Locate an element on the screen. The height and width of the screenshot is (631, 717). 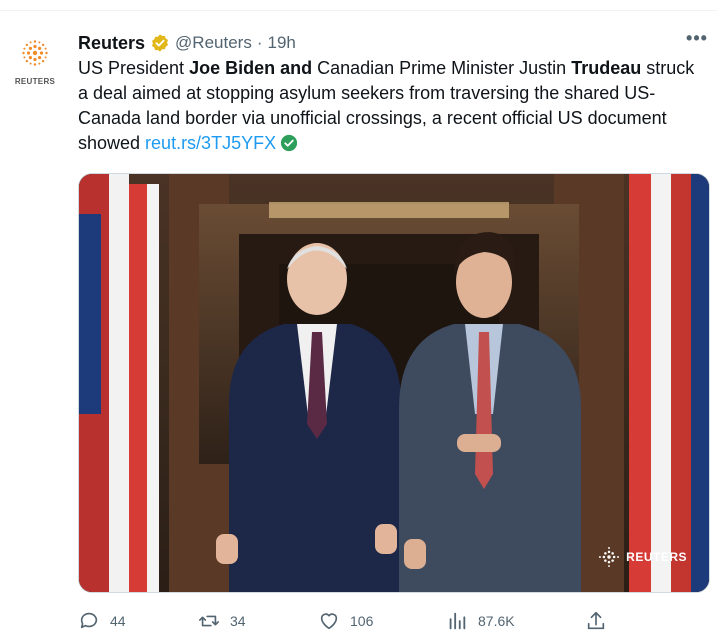
retweet-count: 34 is located at coordinates (238, 621).